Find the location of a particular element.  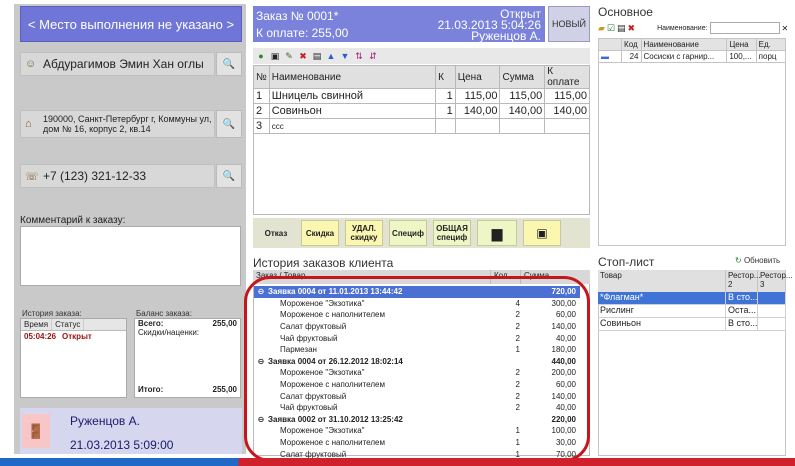

history-row-sum: 440,00 is located at coordinates (563, 361).